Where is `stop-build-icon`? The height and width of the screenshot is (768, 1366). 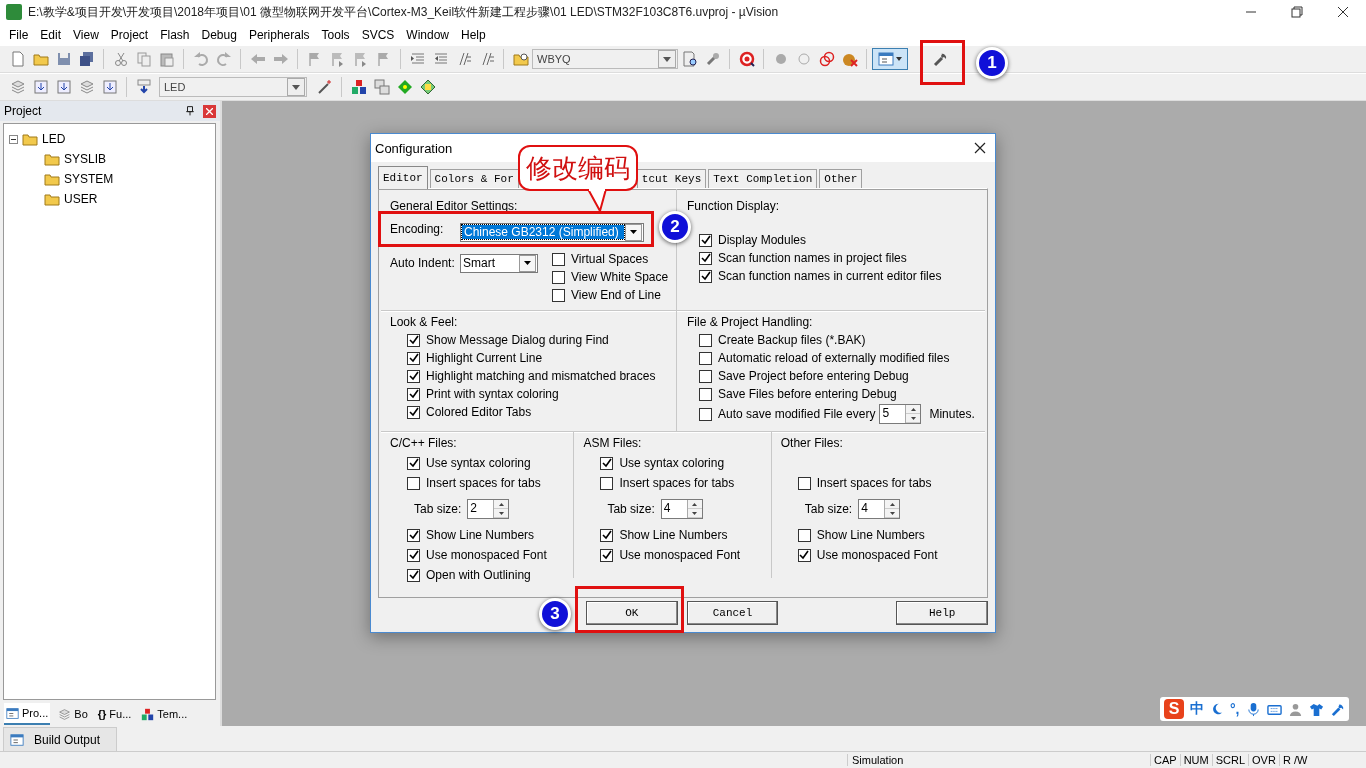
stop-build-icon is located at coordinates (109, 87).